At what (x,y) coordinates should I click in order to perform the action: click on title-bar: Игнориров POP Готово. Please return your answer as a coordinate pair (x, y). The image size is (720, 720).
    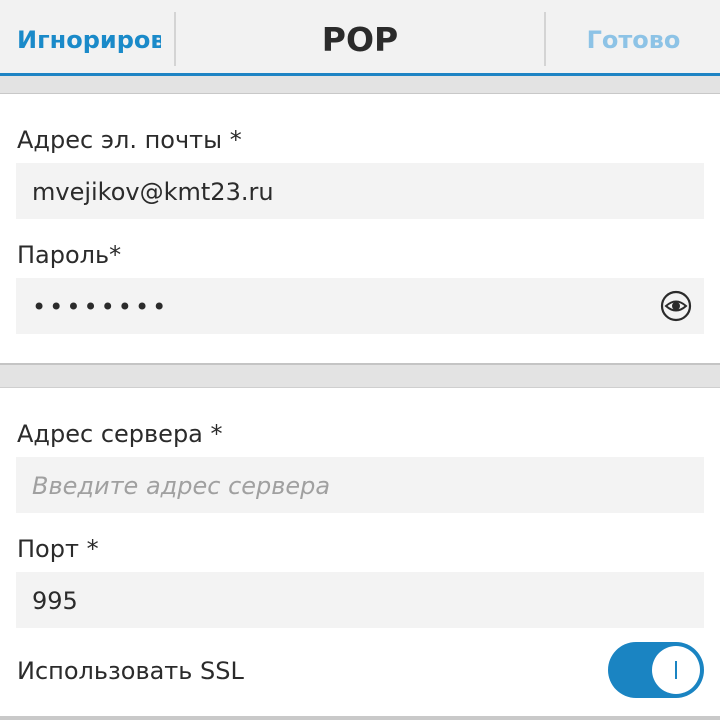
    Looking at the image, I should click on (360, 38).